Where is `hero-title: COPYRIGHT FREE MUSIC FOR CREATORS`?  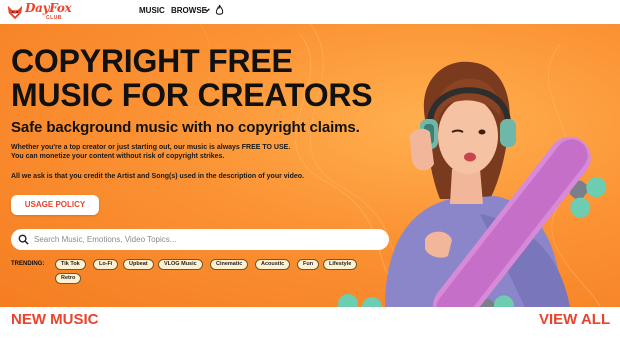 hero-title: COPYRIGHT FREE MUSIC FOR CREATORS is located at coordinates (192, 78).